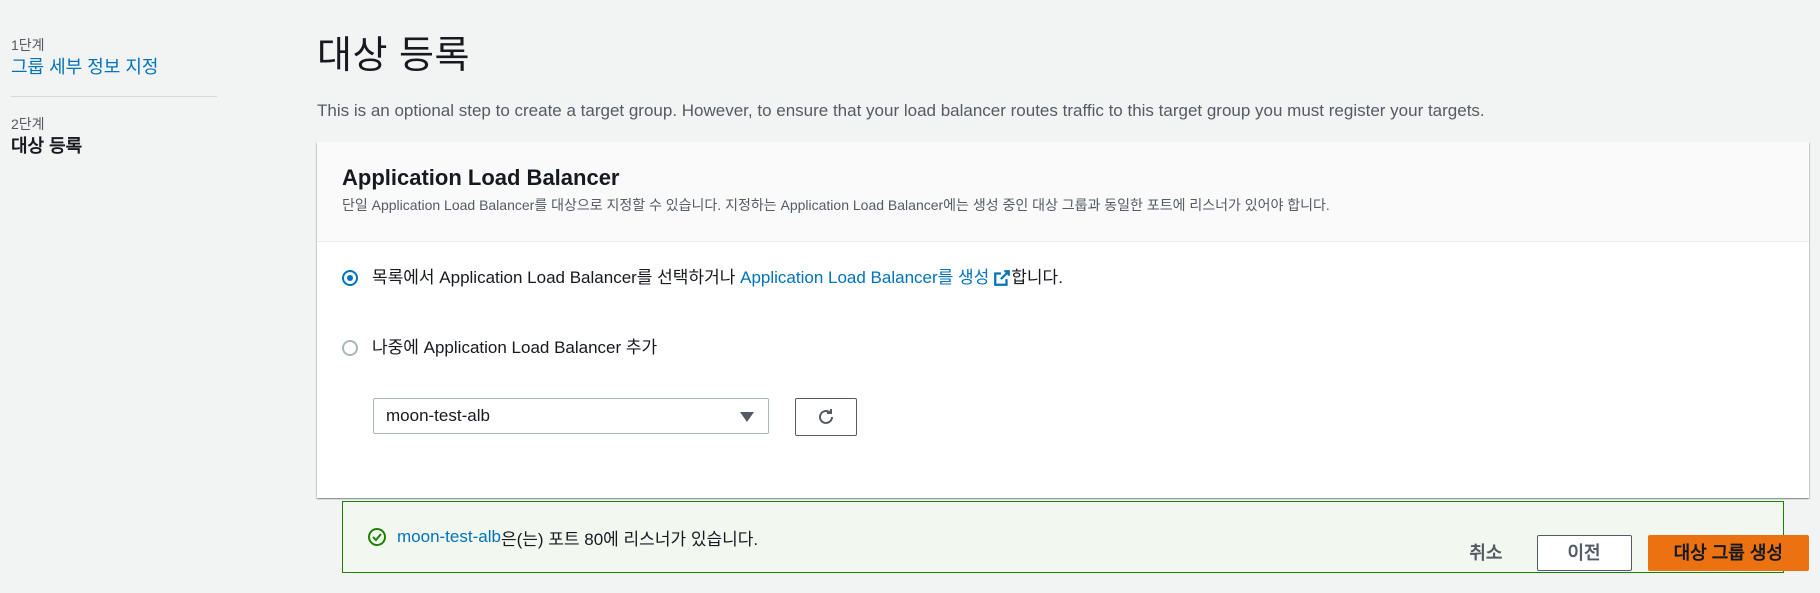 The height and width of the screenshot is (593, 1820). What do you see at coordinates (393, 56) in the screenshot?
I see `page-title: 대상 등록` at bounding box center [393, 56].